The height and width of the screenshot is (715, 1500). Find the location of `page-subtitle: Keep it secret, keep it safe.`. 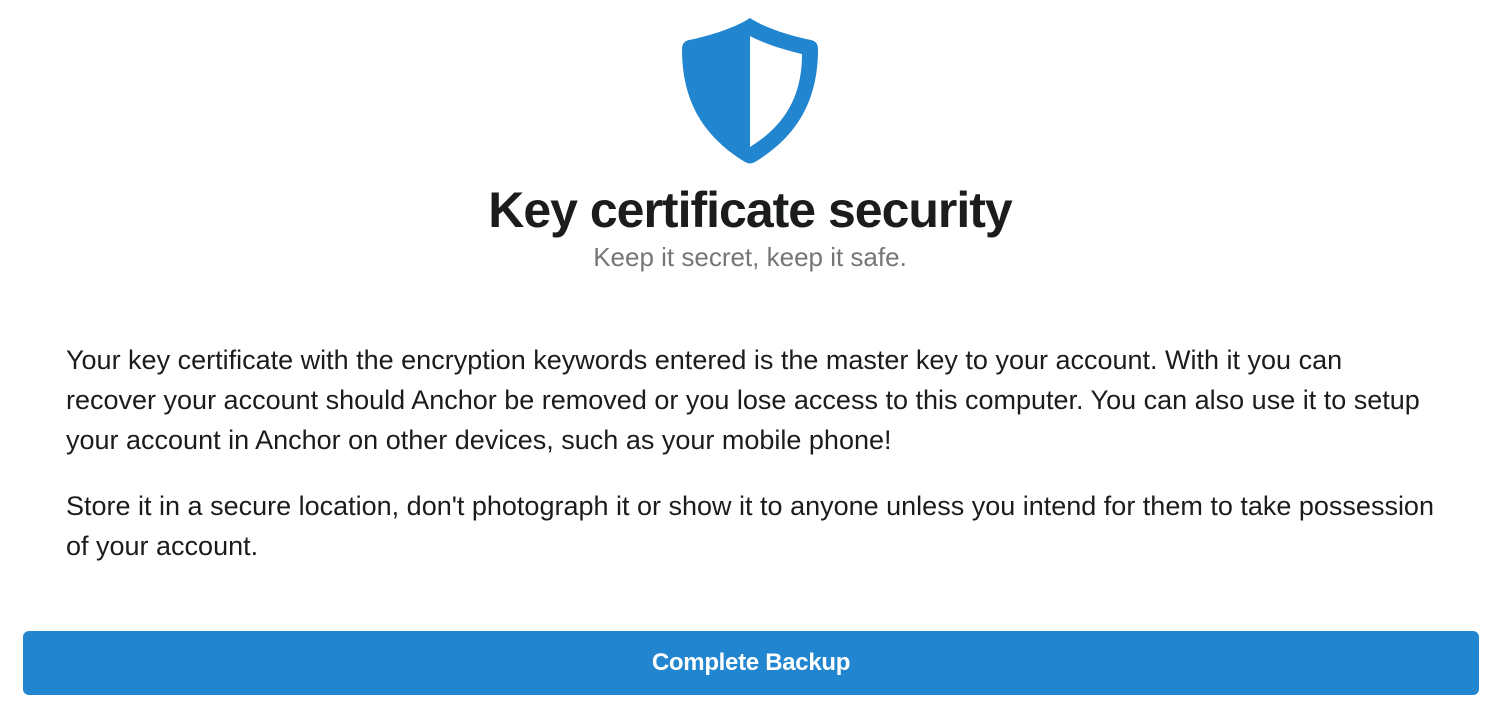

page-subtitle: Keep it secret, keep it safe. is located at coordinates (750, 257).